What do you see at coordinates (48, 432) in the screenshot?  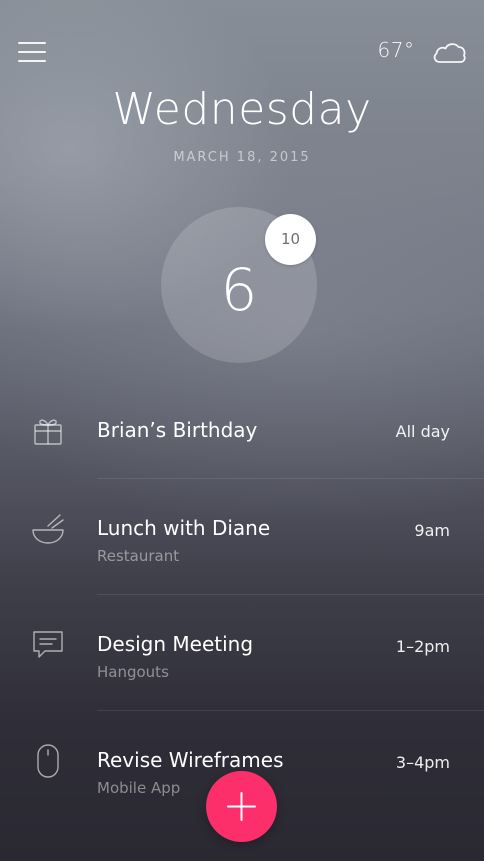 I see `gift-icon` at bounding box center [48, 432].